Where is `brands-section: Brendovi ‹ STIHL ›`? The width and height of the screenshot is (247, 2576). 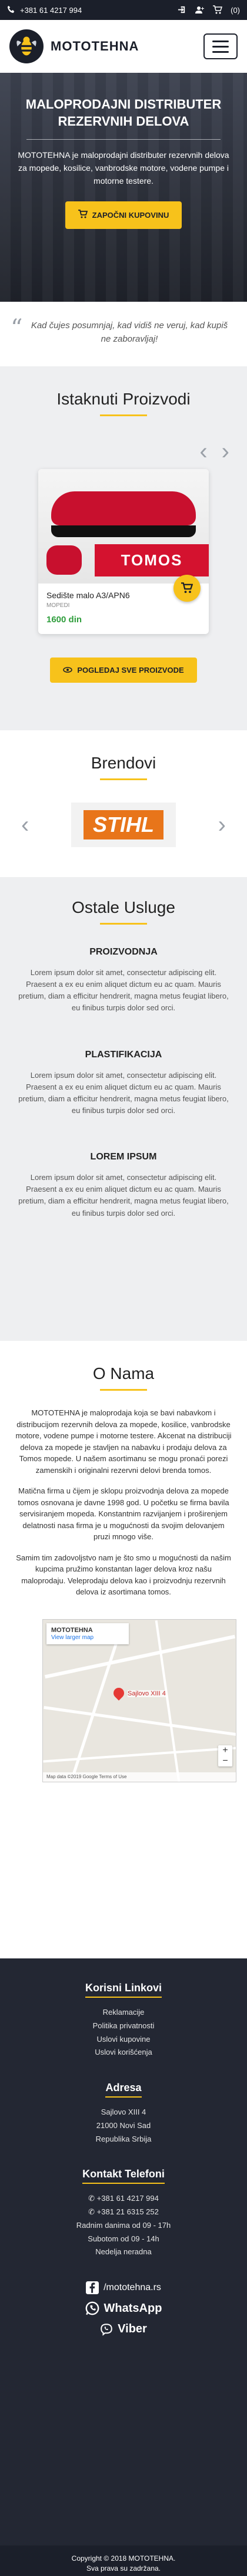
brands-section: Brendovi ‹ STIHL › is located at coordinates (123, 803).